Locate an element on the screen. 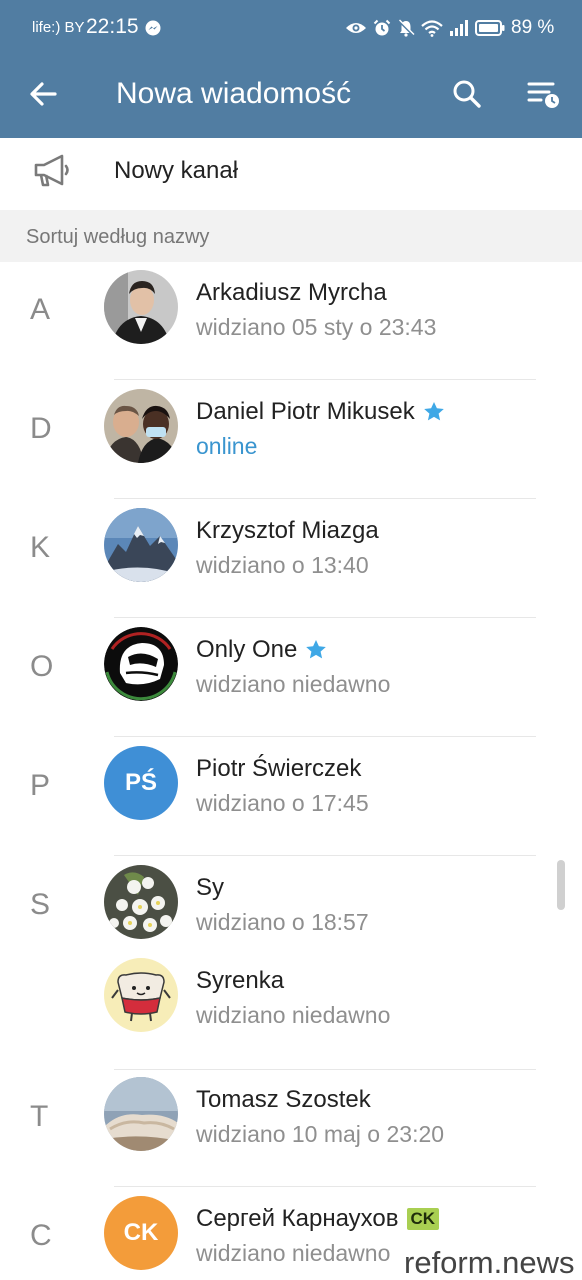  back-button is located at coordinates (43, 94).